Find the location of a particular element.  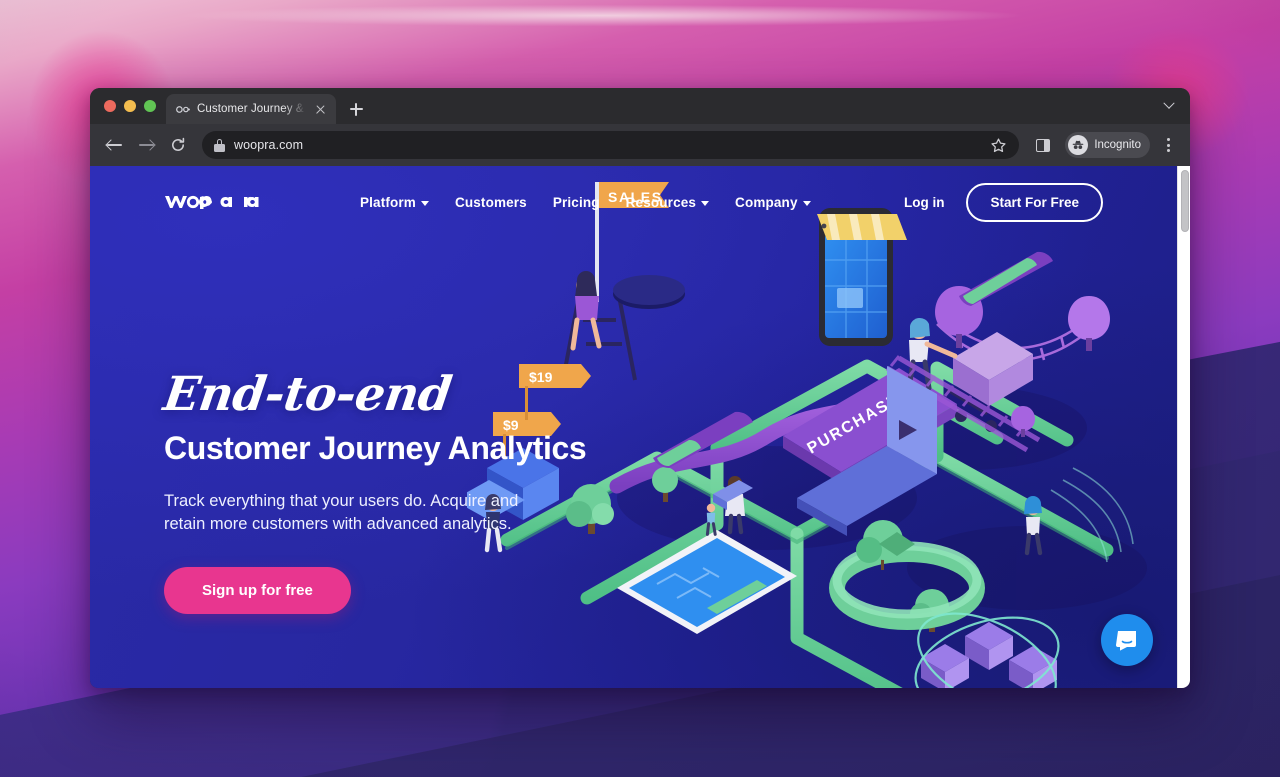

woopra-favicon-icon is located at coordinates (183, 109).